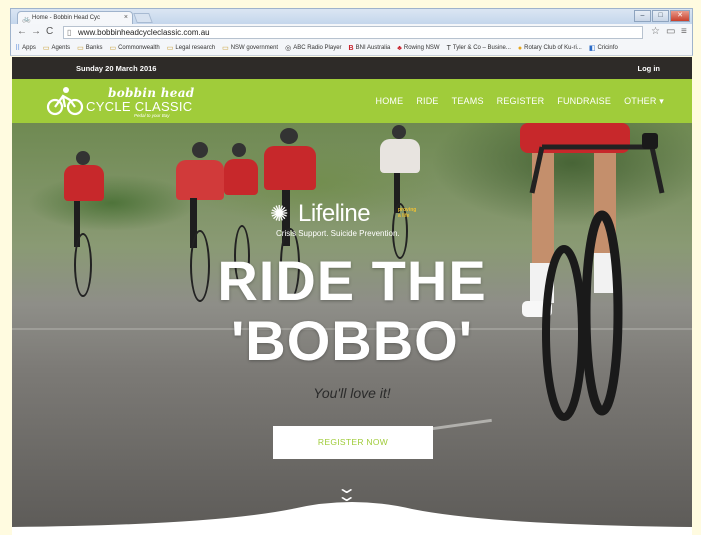 The width and height of the screenshot is (701, 535). I want to click on site-topbar: Sunday 20 March 2016 Log in, so click(352, 68).